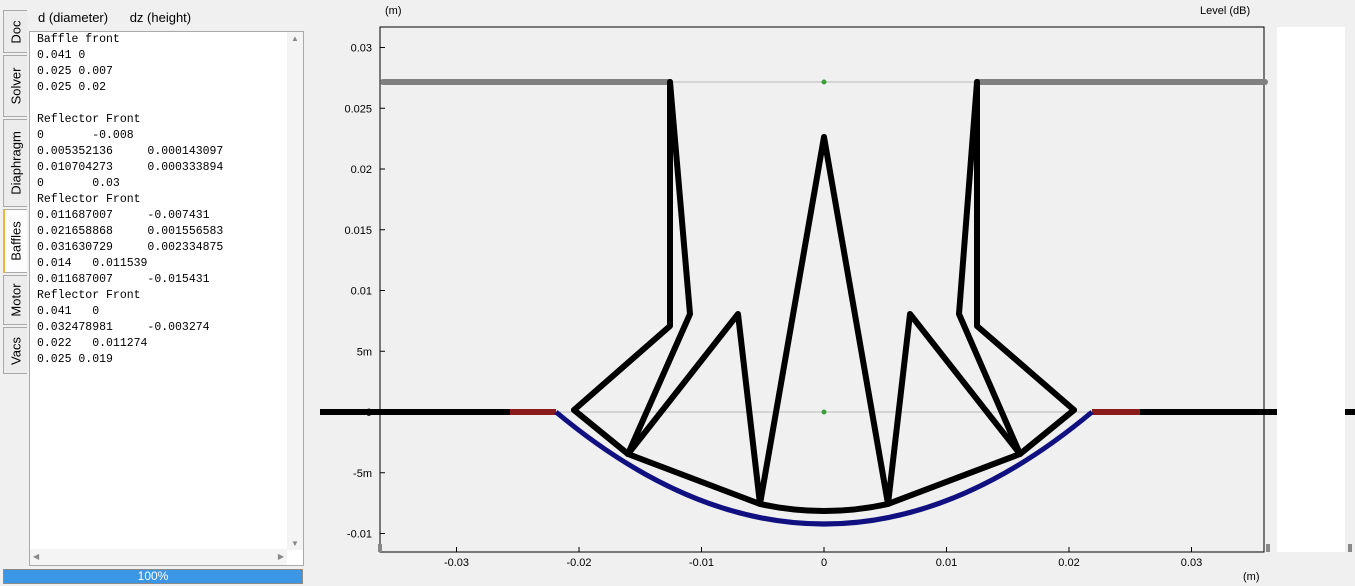 The width and height of the screenshot is (1355, 586). I want to click on x-axis-ticks: -0.03 -0.02 -0.01 0 0.01 0.02 0.03, so click(823, 558).